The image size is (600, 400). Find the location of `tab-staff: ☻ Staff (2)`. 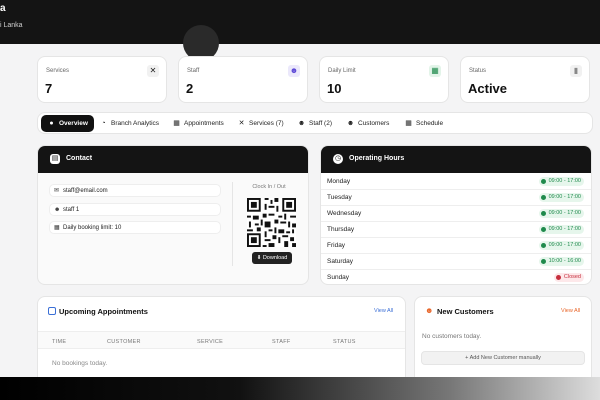

tab-staff: ☻ Staff (2) is located at coordinates (314, 123).